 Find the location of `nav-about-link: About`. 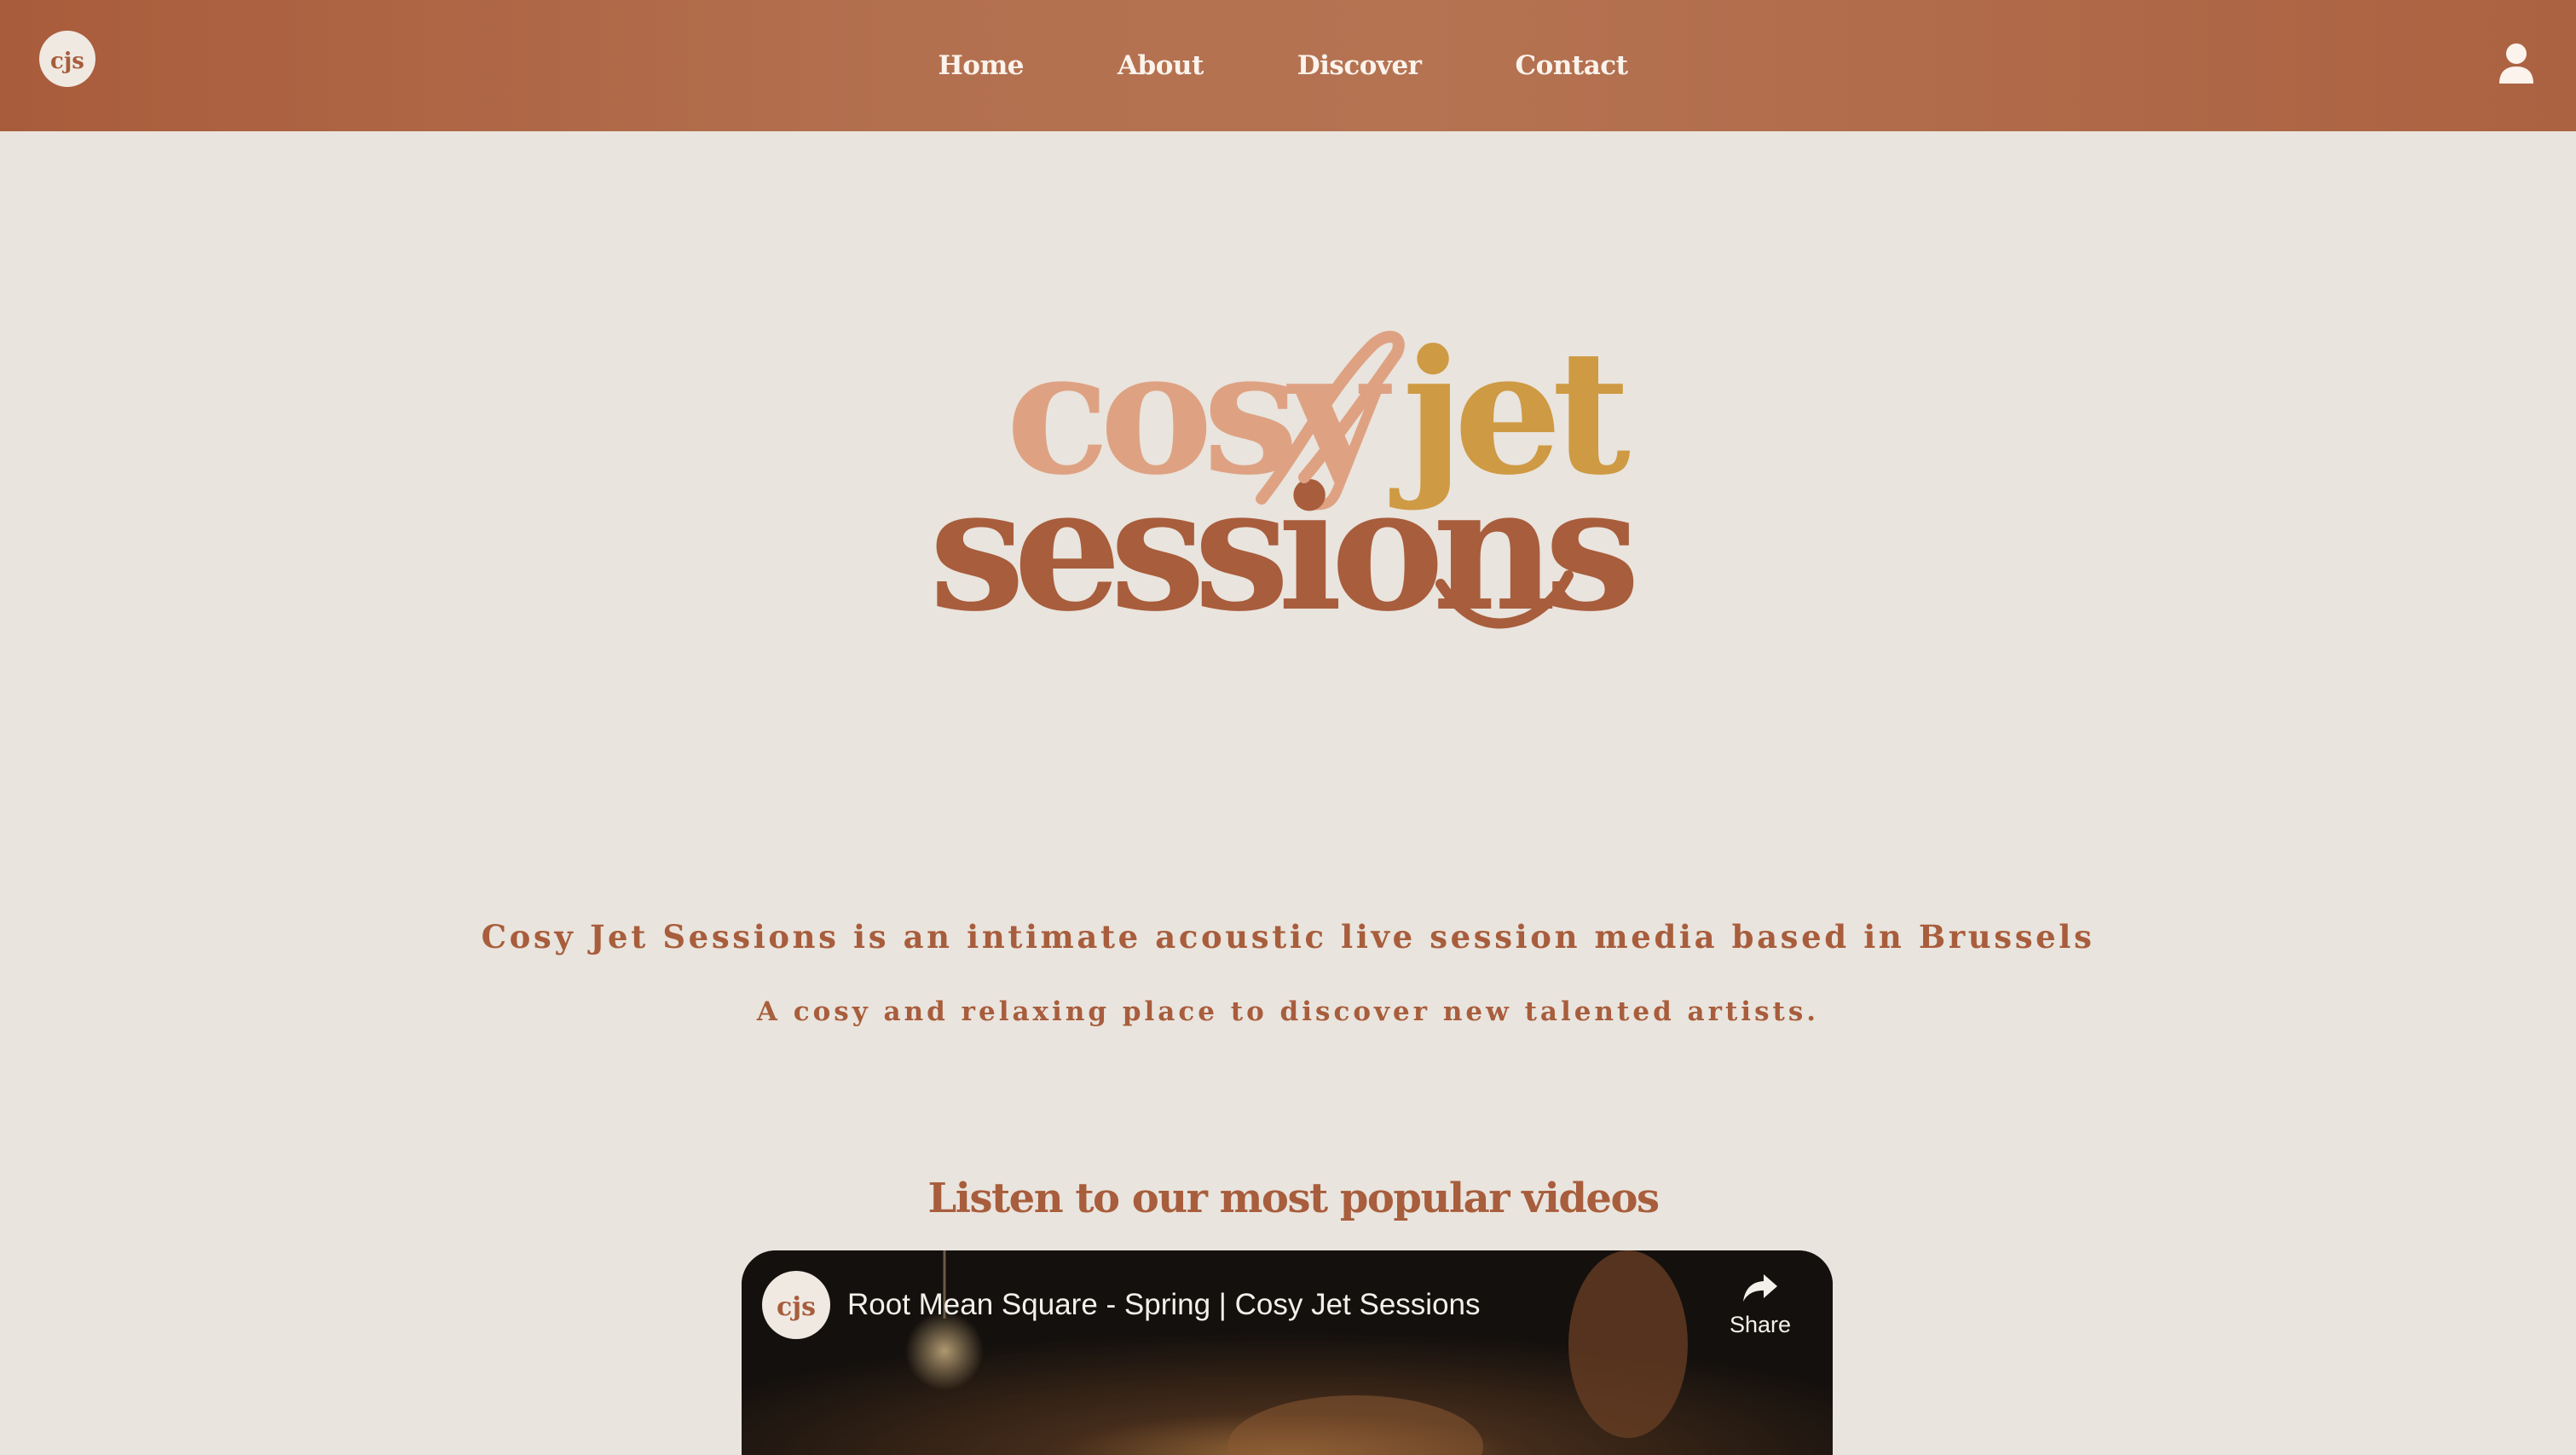

nav-about-link: About is located at coordinates (1161, 65).